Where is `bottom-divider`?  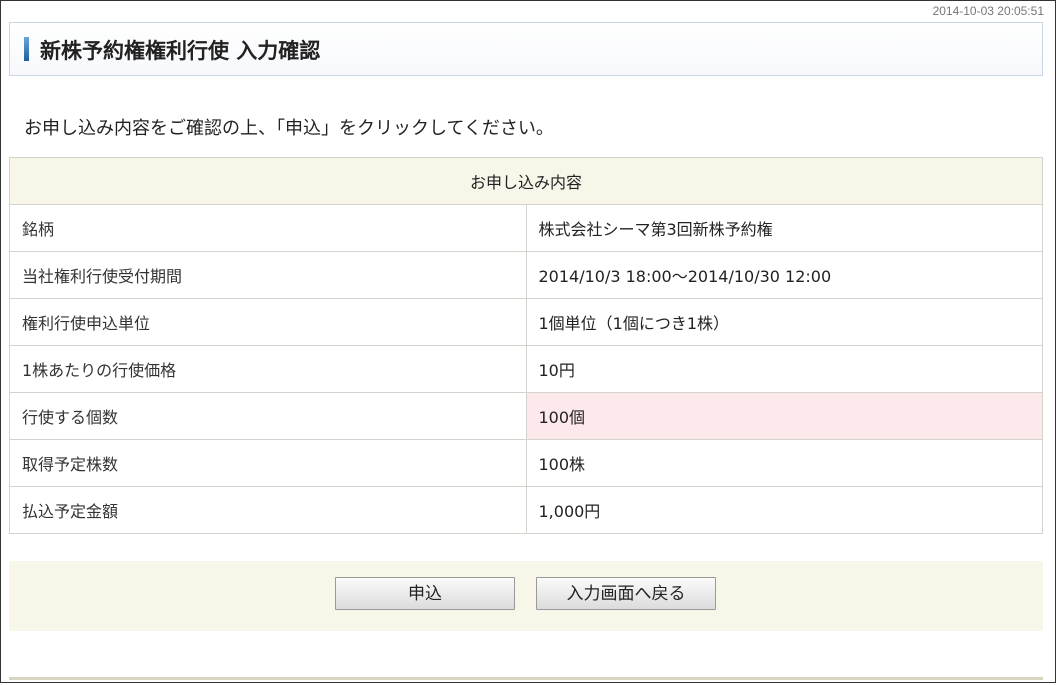 bottom-divider is located at coordinates (526, 678).